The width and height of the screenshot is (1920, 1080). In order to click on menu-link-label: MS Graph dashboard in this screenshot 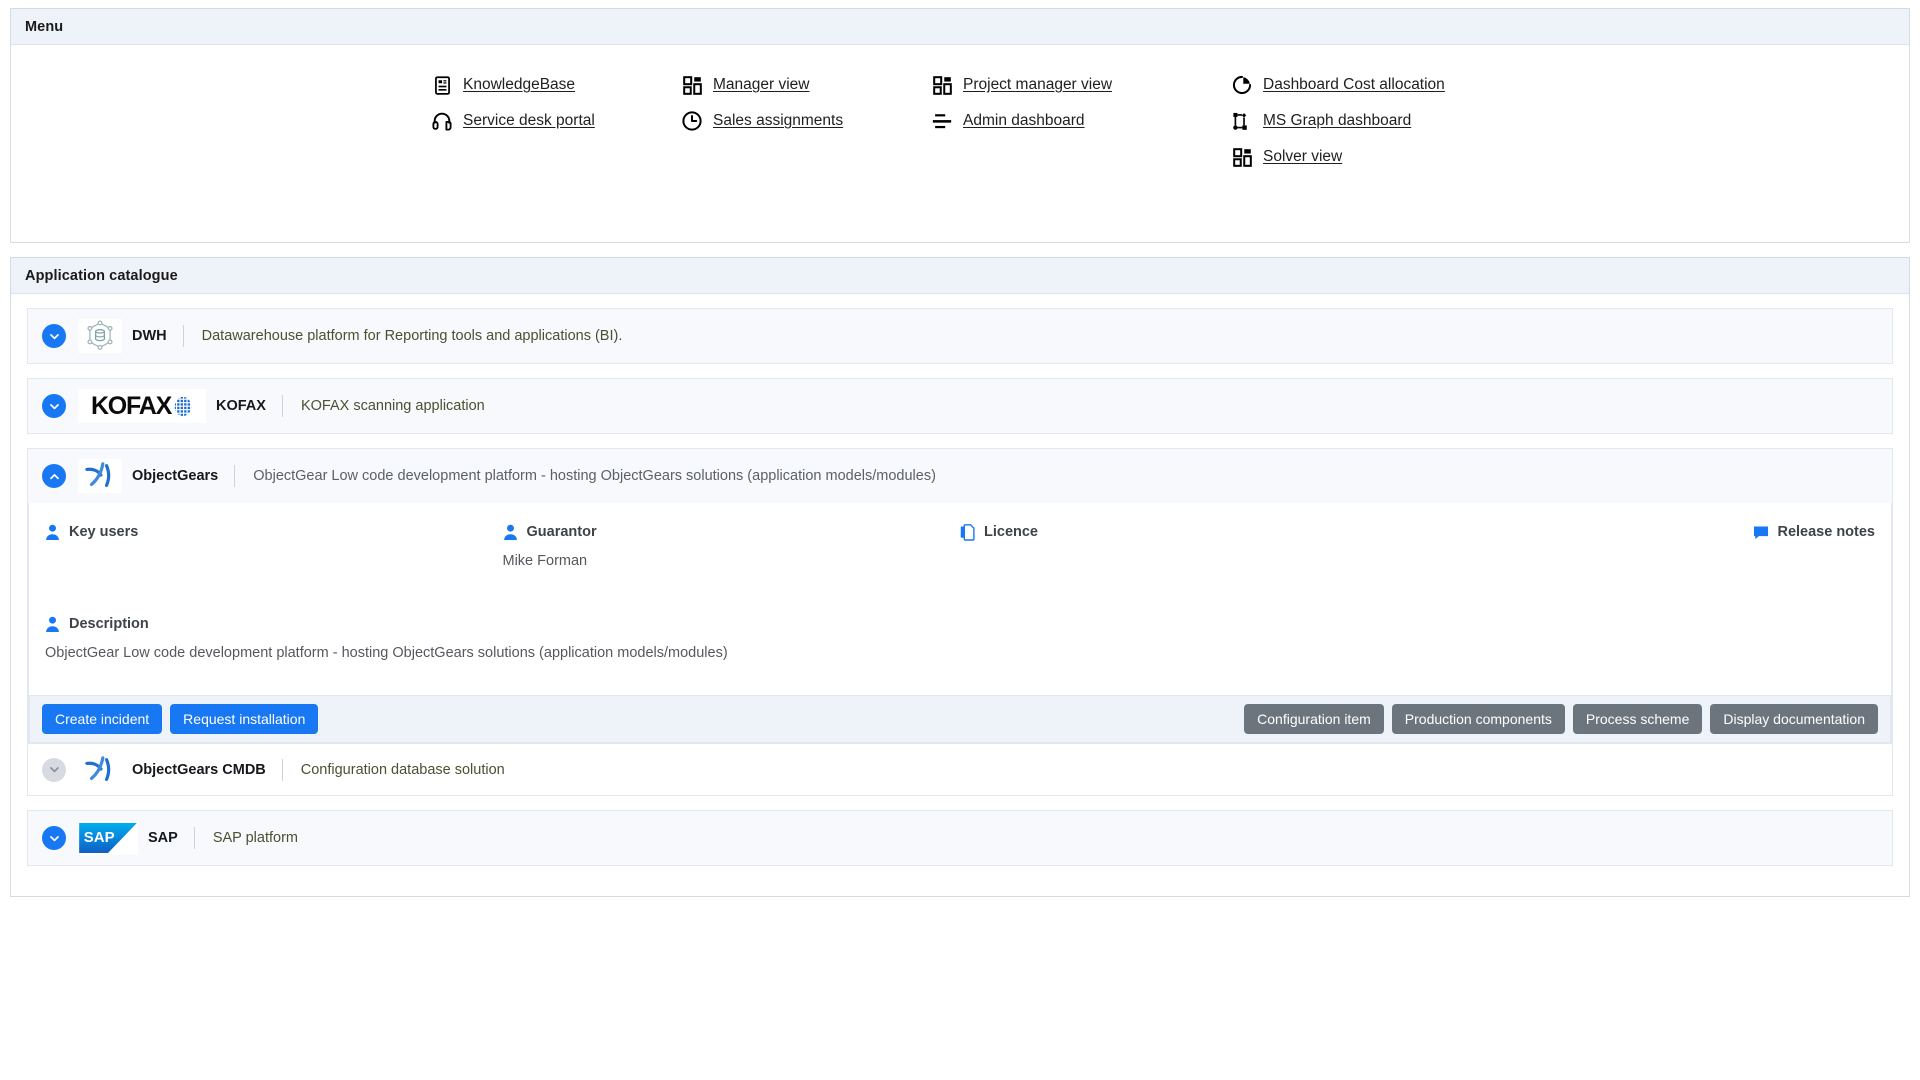, I will do `click(1337, 121)`.